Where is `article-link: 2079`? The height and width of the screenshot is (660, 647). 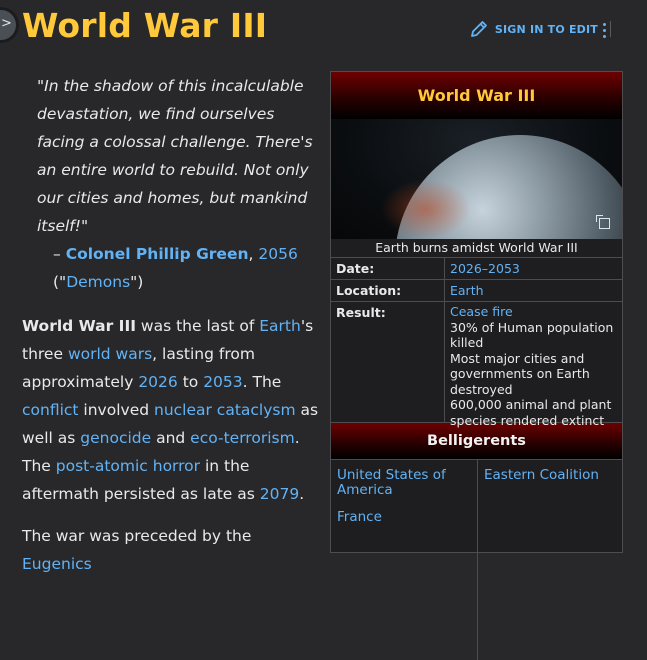
article-link: 2079 is located at coordinates (279, 494).